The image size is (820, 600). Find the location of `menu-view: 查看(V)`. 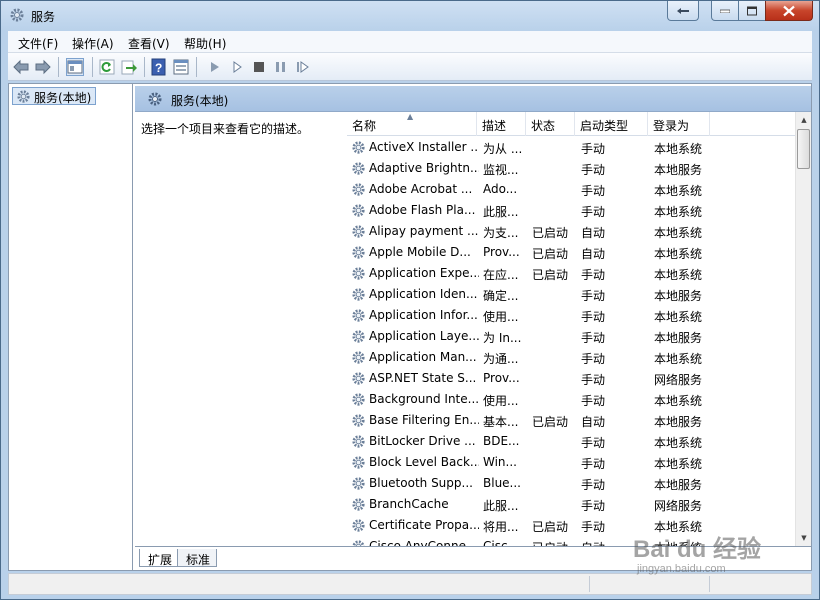

menu-view: 查看(V) is located at coordinates (149, 43).